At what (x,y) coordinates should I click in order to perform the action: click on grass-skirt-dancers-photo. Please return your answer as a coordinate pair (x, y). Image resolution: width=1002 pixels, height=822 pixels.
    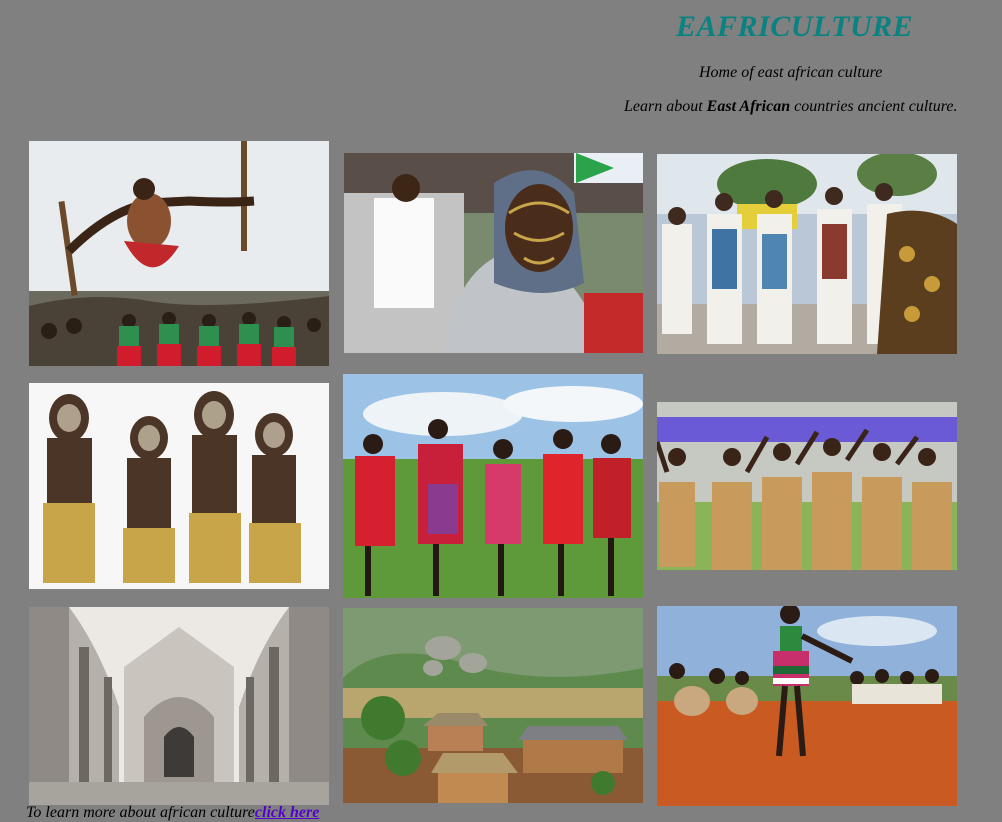
    Looking at the image, I should click on (807, 486).